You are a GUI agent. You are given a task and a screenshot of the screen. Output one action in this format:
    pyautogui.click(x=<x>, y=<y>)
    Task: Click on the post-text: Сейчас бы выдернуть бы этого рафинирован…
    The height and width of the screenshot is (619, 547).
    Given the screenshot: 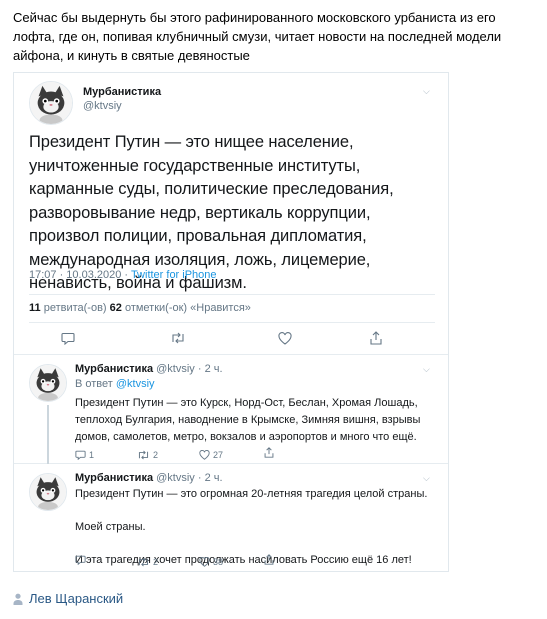 What is the action you would take?
    pyautogui.click(x=257, y=36)
    